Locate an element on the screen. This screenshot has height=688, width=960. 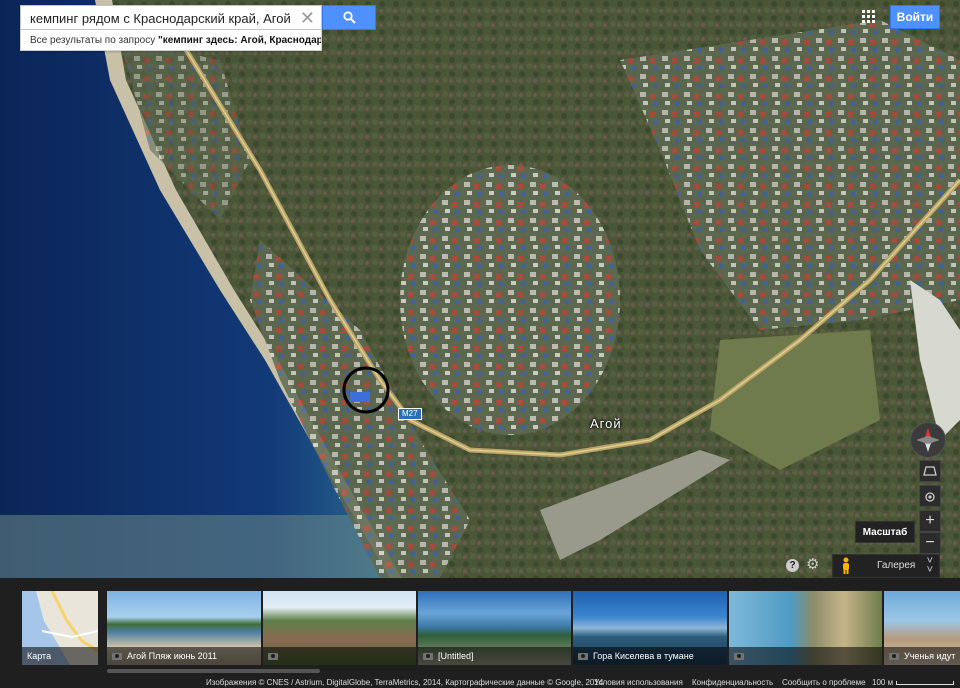
scale-tooltip: Масштаб is located at coordinates (885, 532).